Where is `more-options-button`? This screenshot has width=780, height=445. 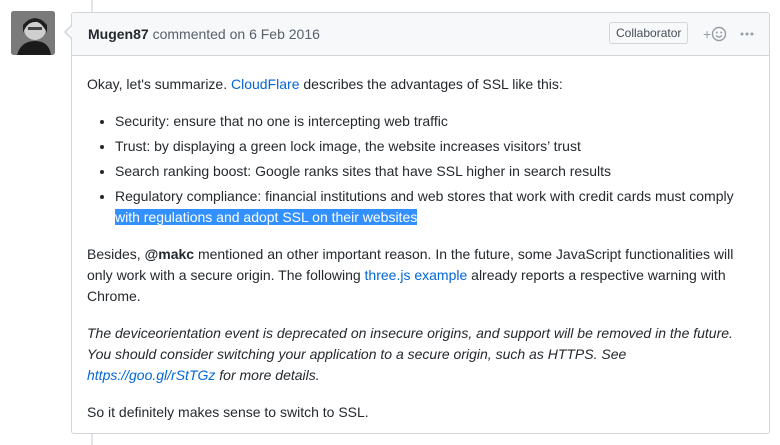 more-options-button is located at coordinates (748, 33).